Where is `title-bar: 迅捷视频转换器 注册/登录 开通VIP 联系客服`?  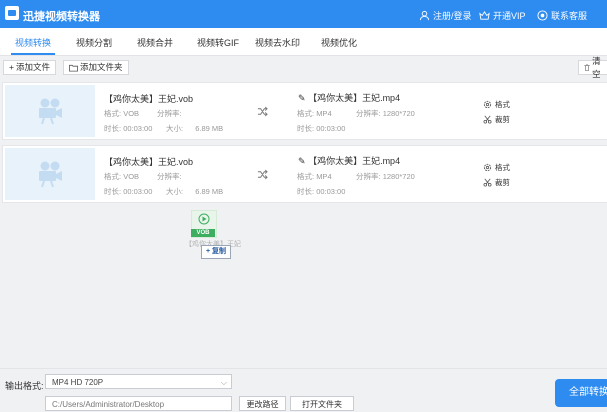 title-bar: 迅捷视频转换器 注册/登录 开通VIP 联系客服 is located at coordinates (303, 14).